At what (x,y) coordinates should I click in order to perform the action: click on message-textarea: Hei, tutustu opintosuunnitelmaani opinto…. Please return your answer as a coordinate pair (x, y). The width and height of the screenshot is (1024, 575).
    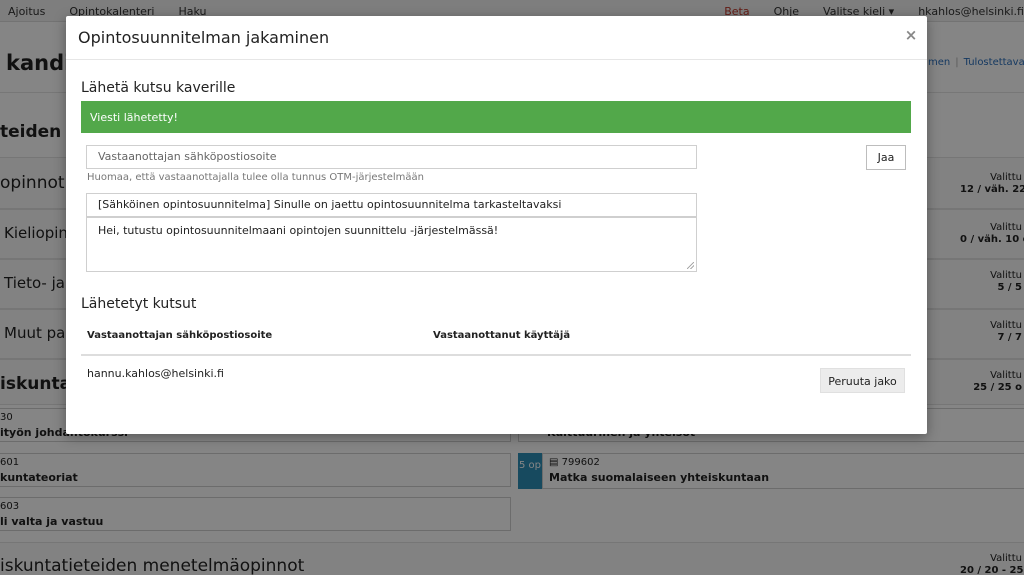
    Looking at the image, I should click on (391, 244).